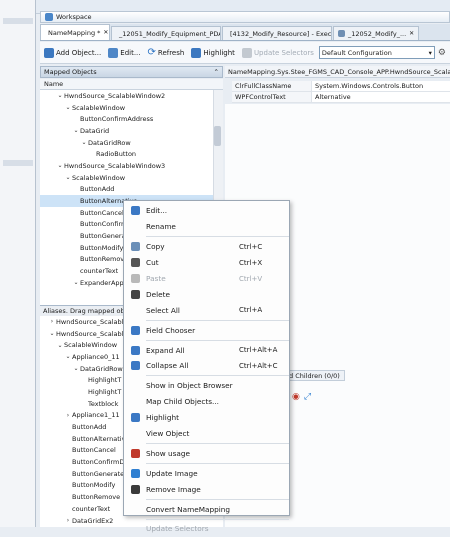 This screenshot has height=537, width=450. I want to click on tree-row-label: ButtonGenerate, so click(98, 473).